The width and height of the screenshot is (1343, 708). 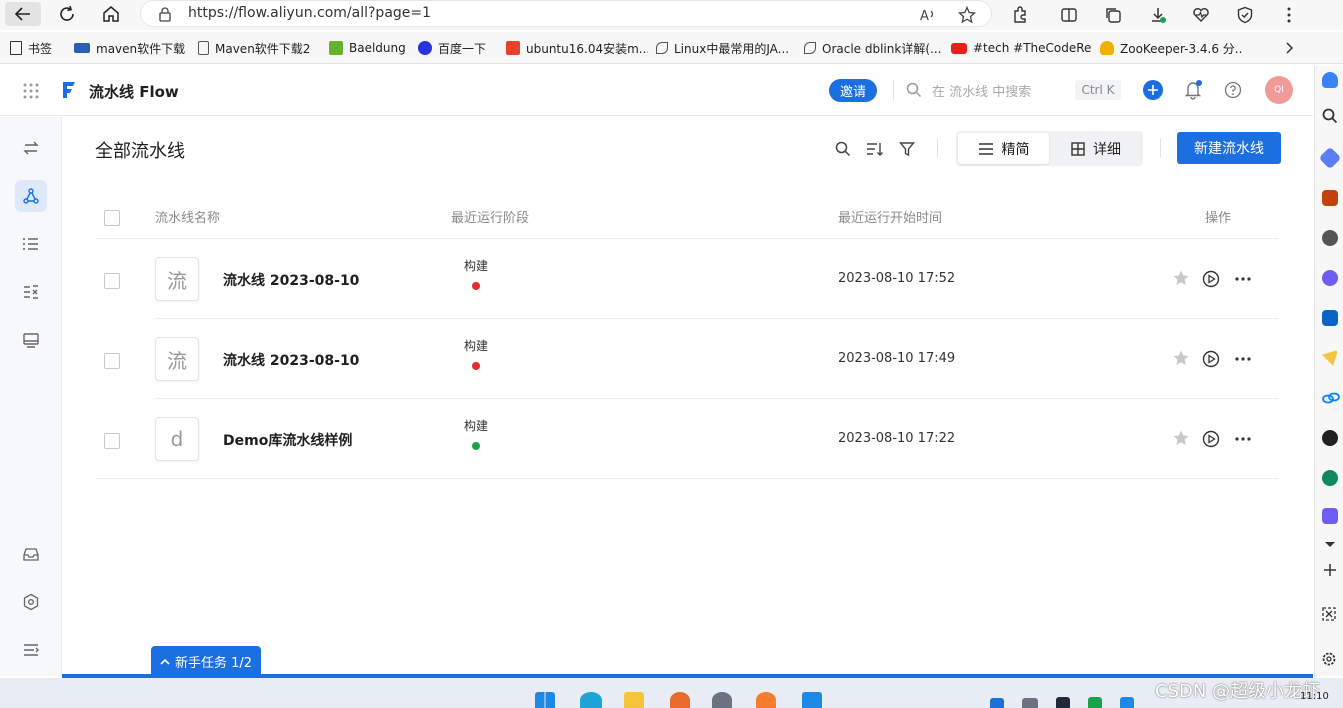 I want to click on sidebar-item-settings, so click(x=31, y=602).